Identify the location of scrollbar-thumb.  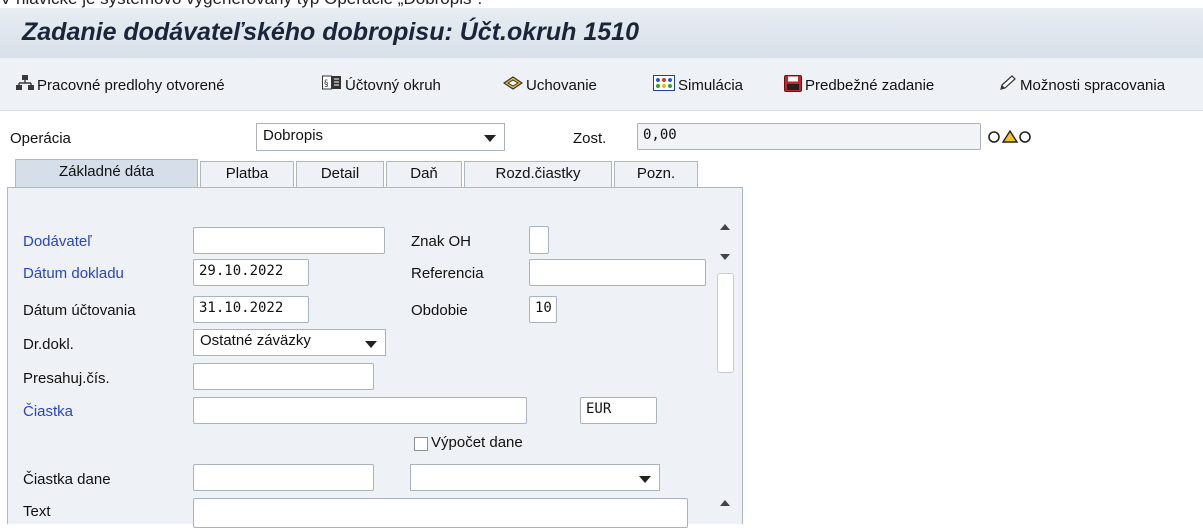
(725, 323).